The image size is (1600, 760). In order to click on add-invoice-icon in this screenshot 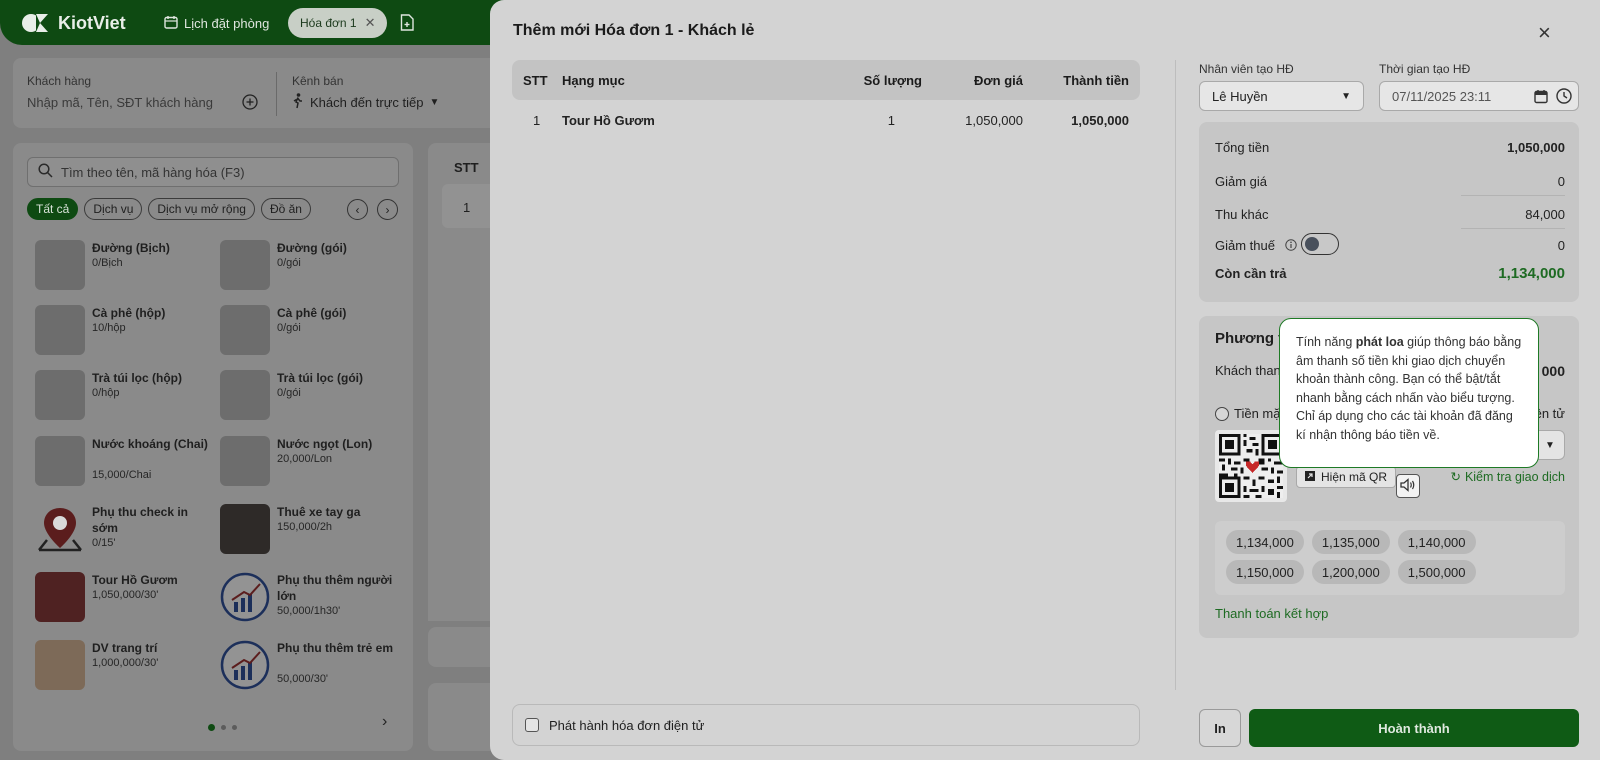, I will do `click(407, 24)`.